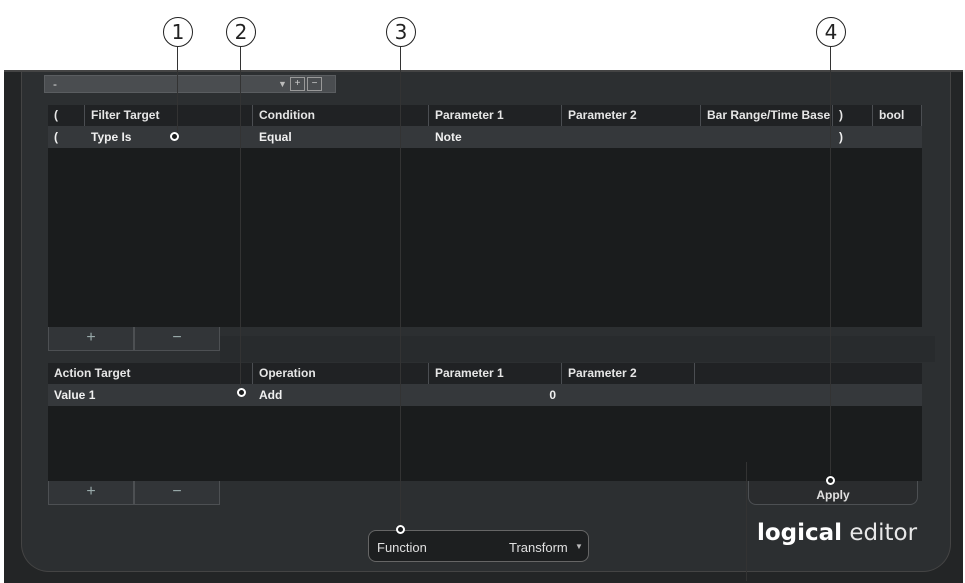  I want to click on callout-1-leader, so click(177, 92).